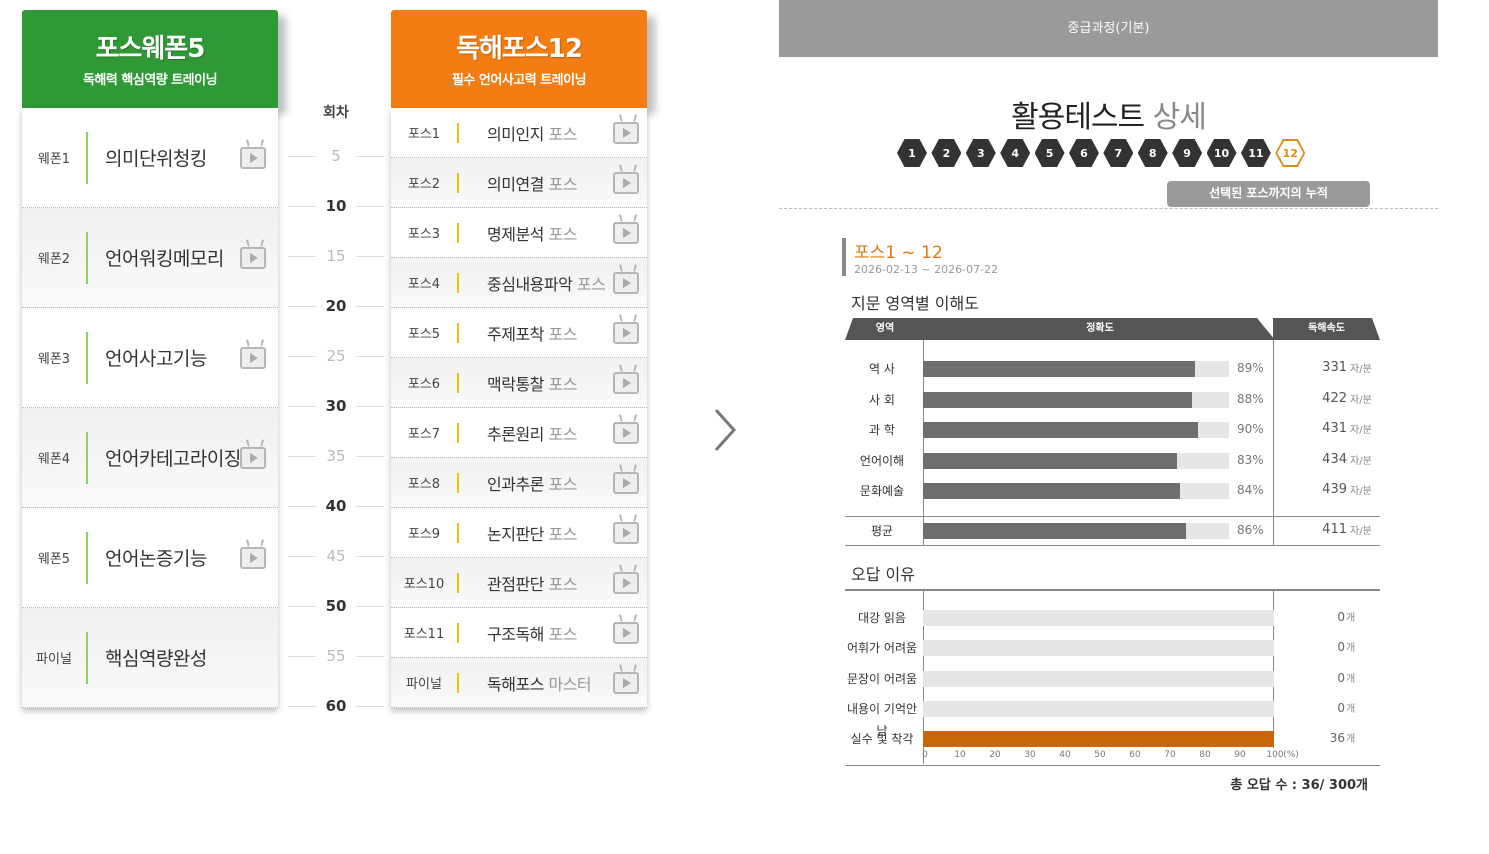  I want to click on weapon-item-divider, so click(87, 357).